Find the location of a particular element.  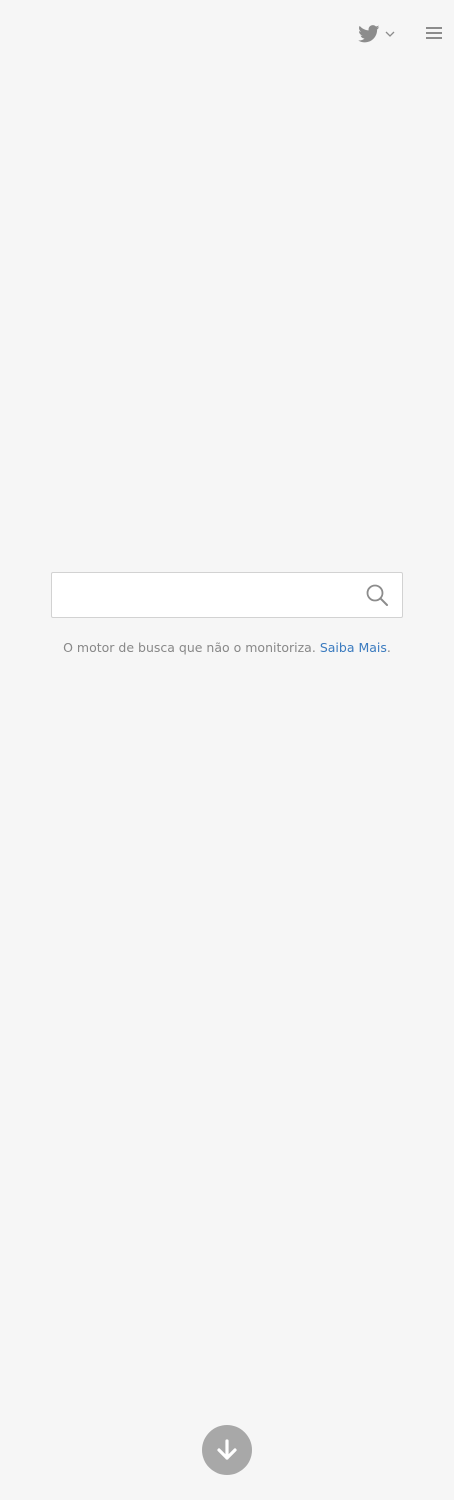

menu-bar-top is located at coordinates (434, 28).